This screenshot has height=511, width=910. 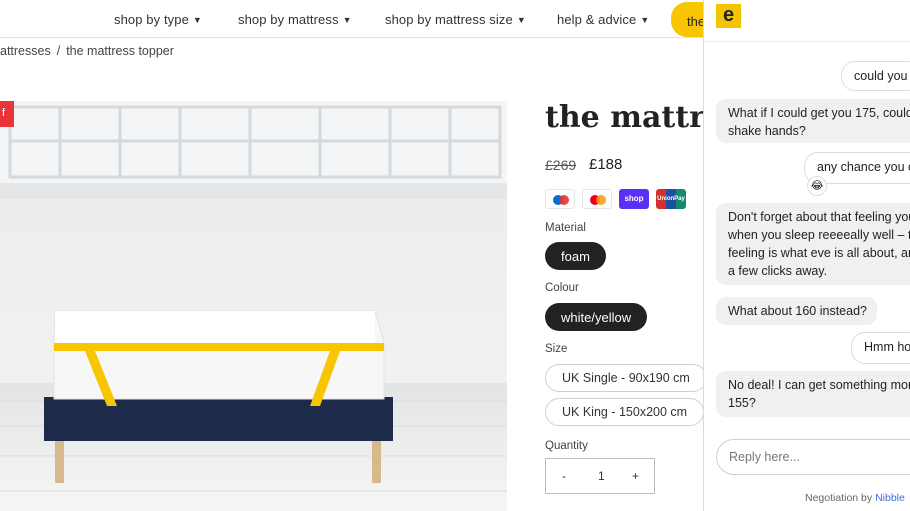 I want to click on unionpay-icon: UnionPay, so click(x=671, y=199).